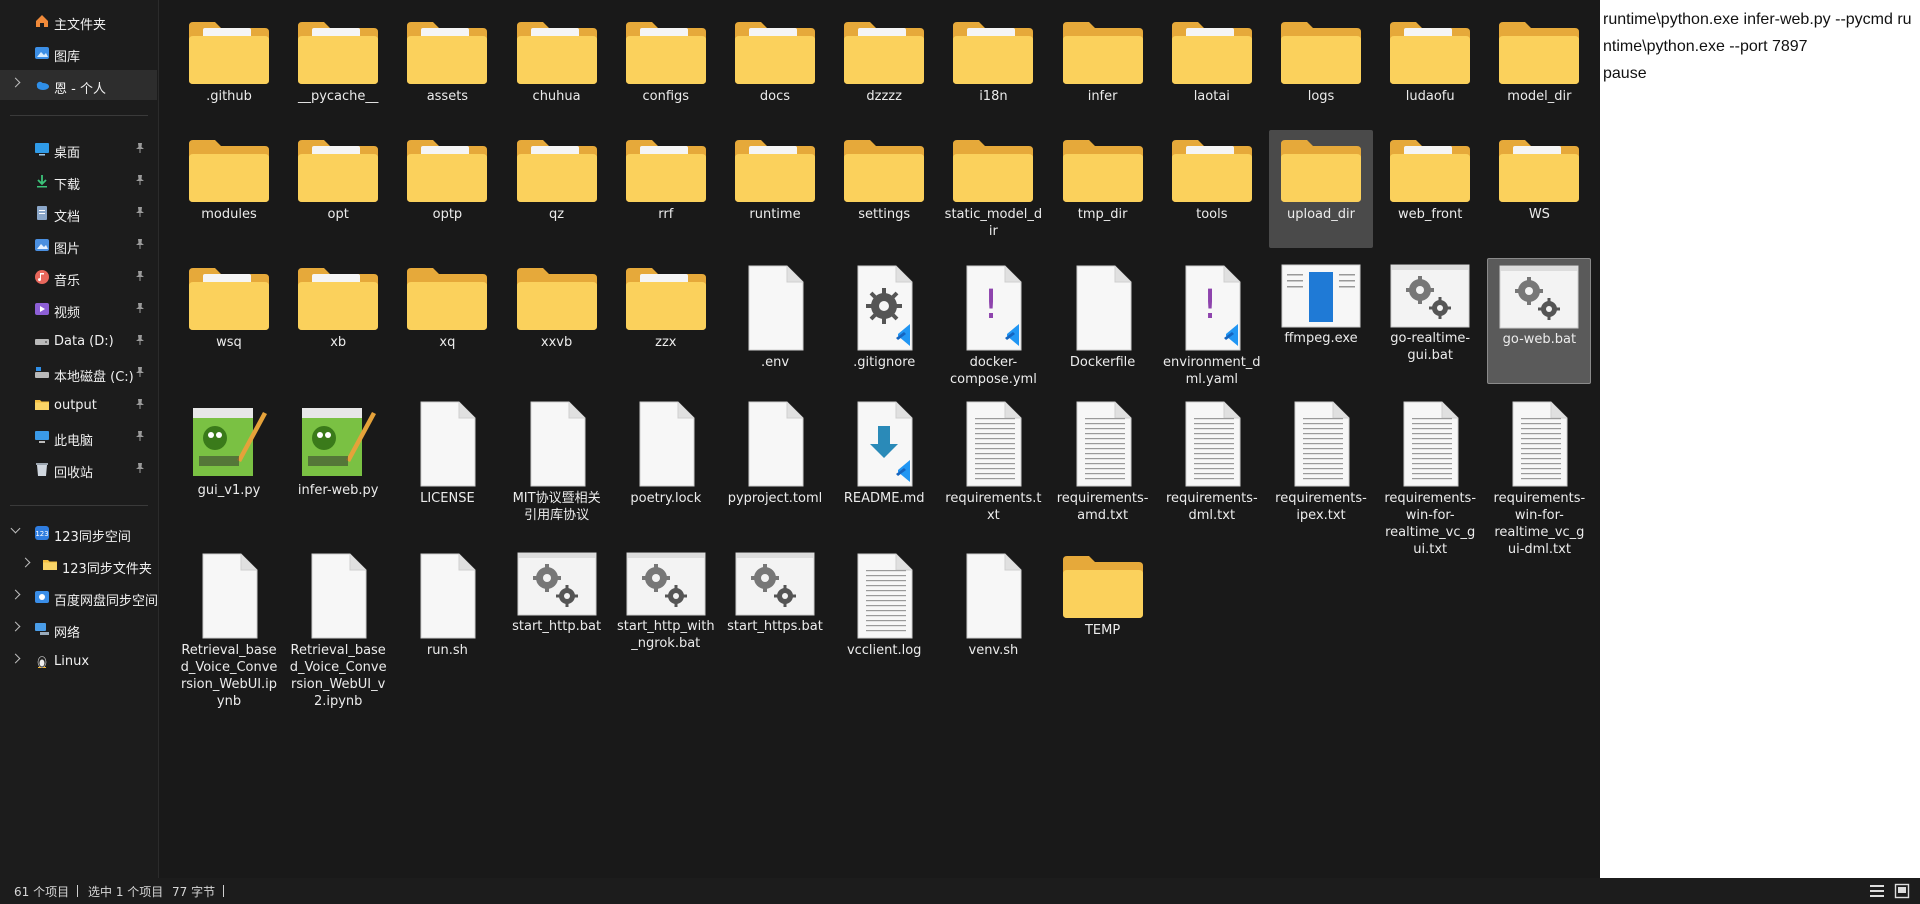  Describe the element at coordinates (229, 467) in the screenshot. I see `file-item: gui_v1.py` at that location.